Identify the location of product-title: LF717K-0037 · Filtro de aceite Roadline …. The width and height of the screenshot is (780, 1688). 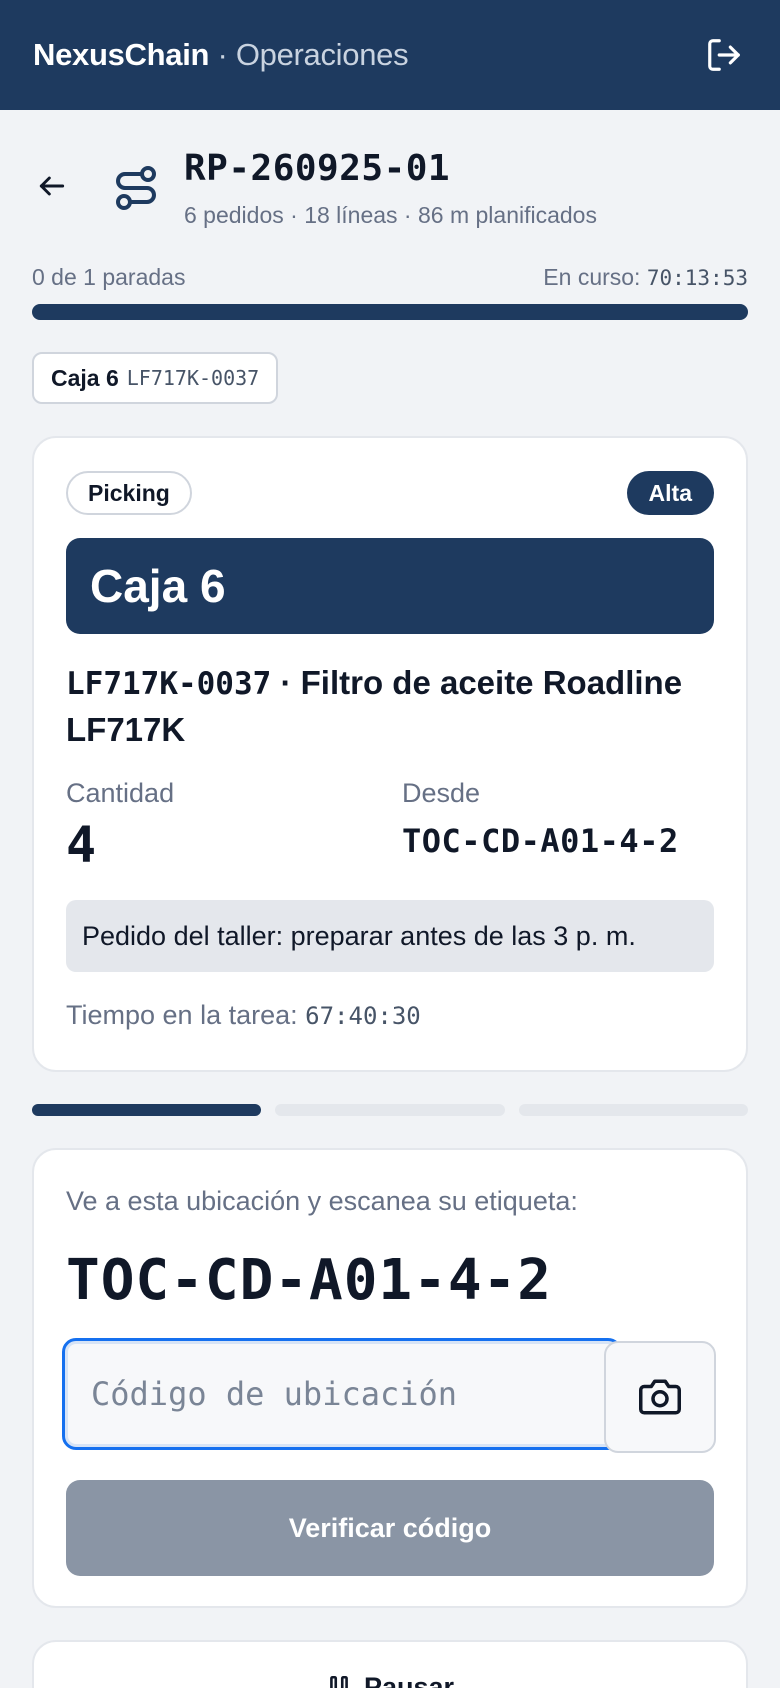
(386, 706).